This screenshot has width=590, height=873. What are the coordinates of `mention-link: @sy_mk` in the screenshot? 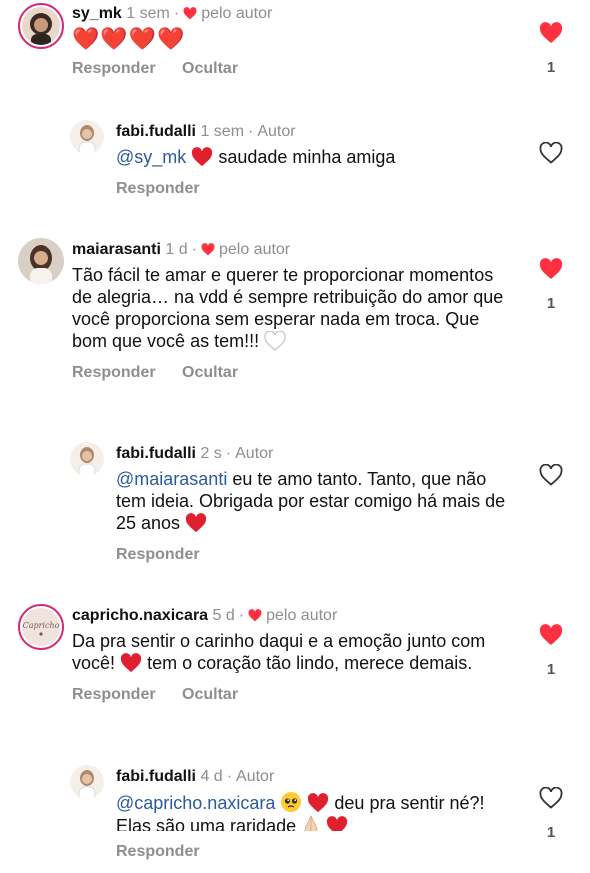 It's located at (151, 157).